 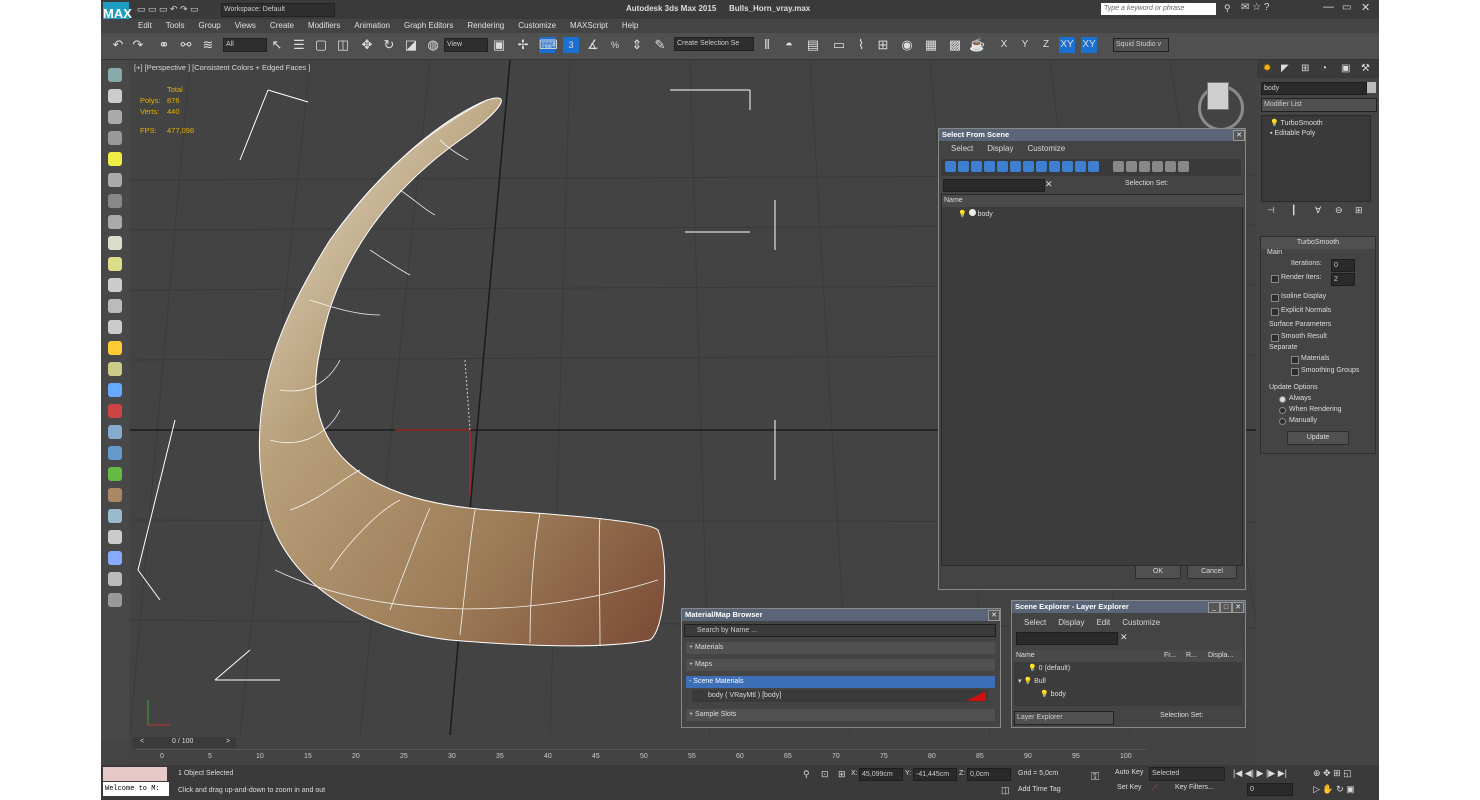 I want to click on maxscript-listener-top, so click(x=135, y=774).